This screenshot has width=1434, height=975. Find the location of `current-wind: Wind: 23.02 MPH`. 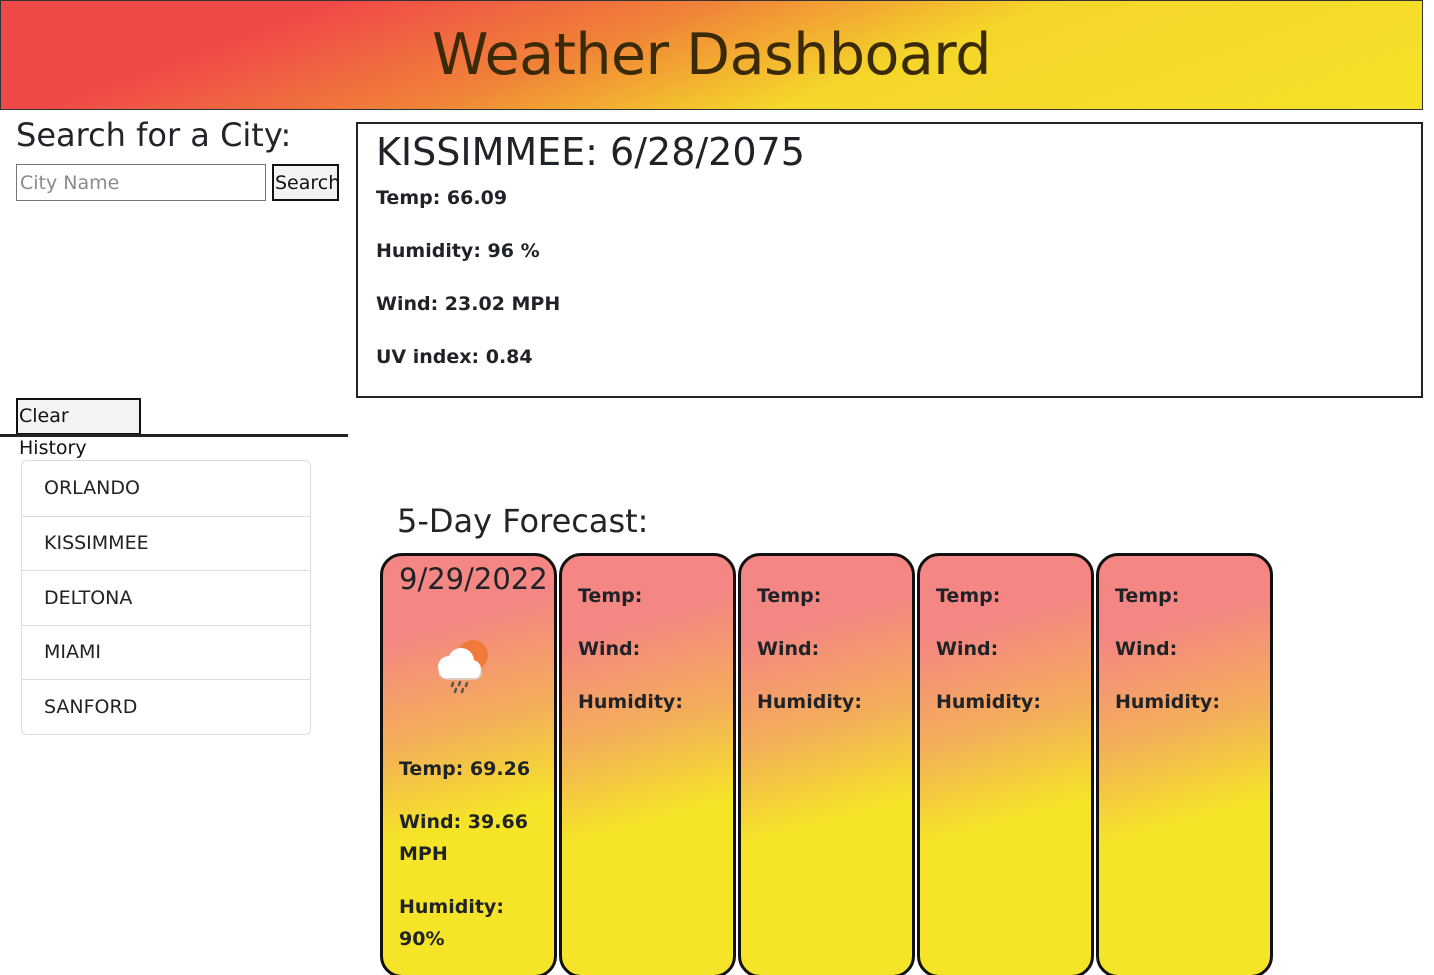

current-wind: Wind: 23.02 MPH is located at coordinates (468, 304).